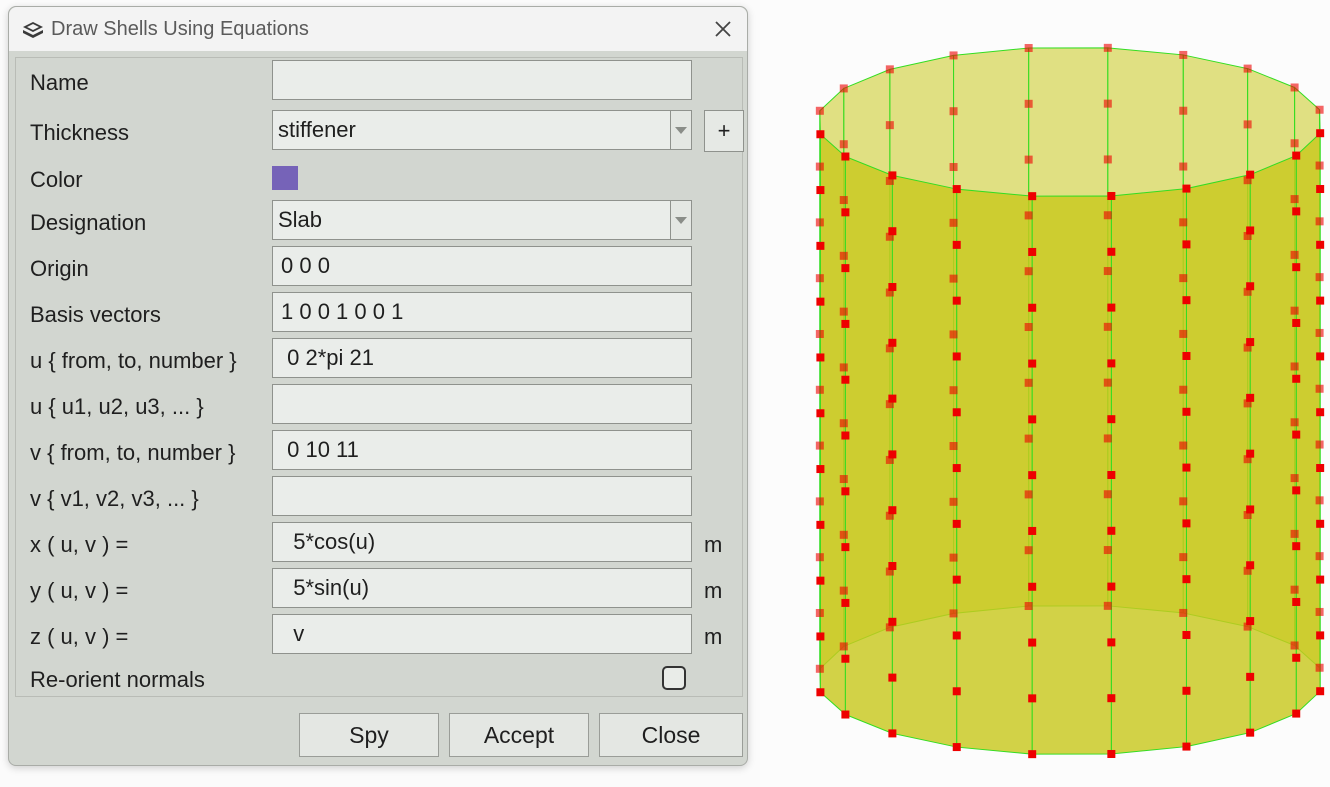  Describe the element at coordinates (482, 496) in the screenshot. I see `v-list-field` at that location.